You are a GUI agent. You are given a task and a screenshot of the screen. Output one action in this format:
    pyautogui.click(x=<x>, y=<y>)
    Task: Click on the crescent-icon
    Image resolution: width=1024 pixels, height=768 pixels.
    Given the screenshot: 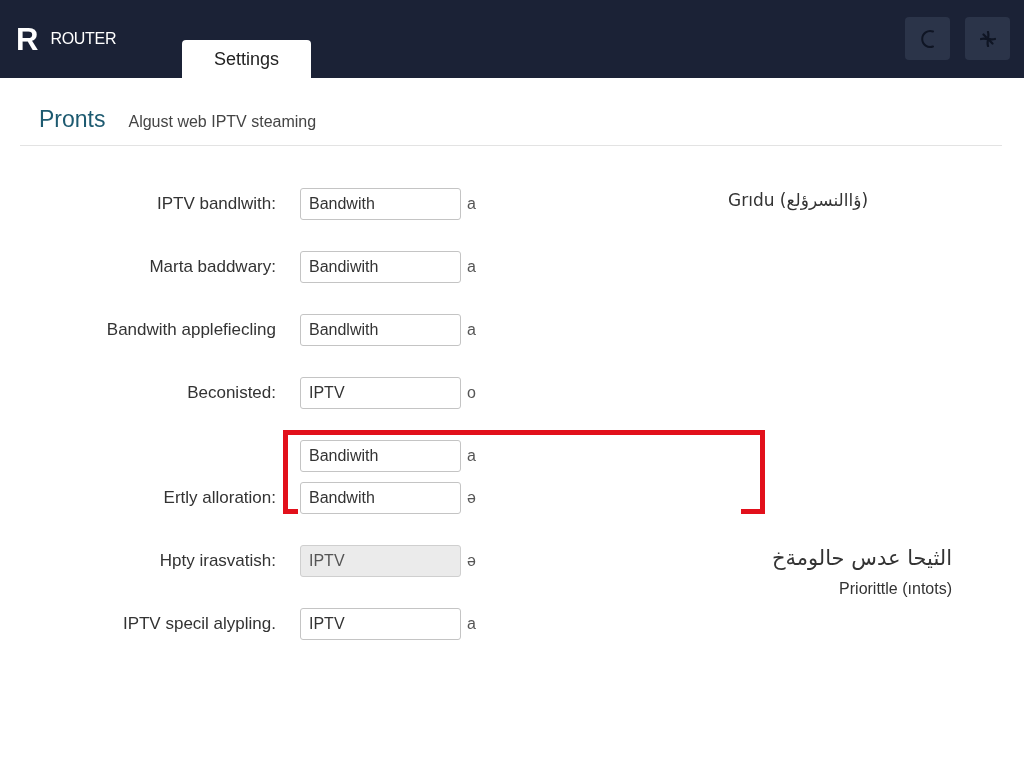 What is the action you would take?
    pyautogui.click(x=927, y=38)
    